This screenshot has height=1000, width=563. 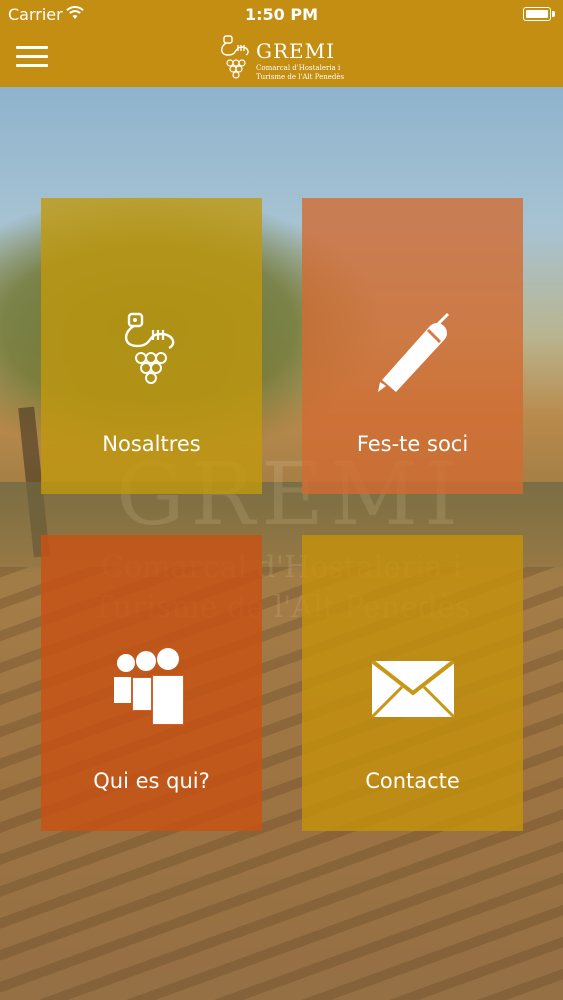 What do you see at coordinates (412, 355) in the screenshot?
I see `pen-icon` at bounding box center [412, 355].